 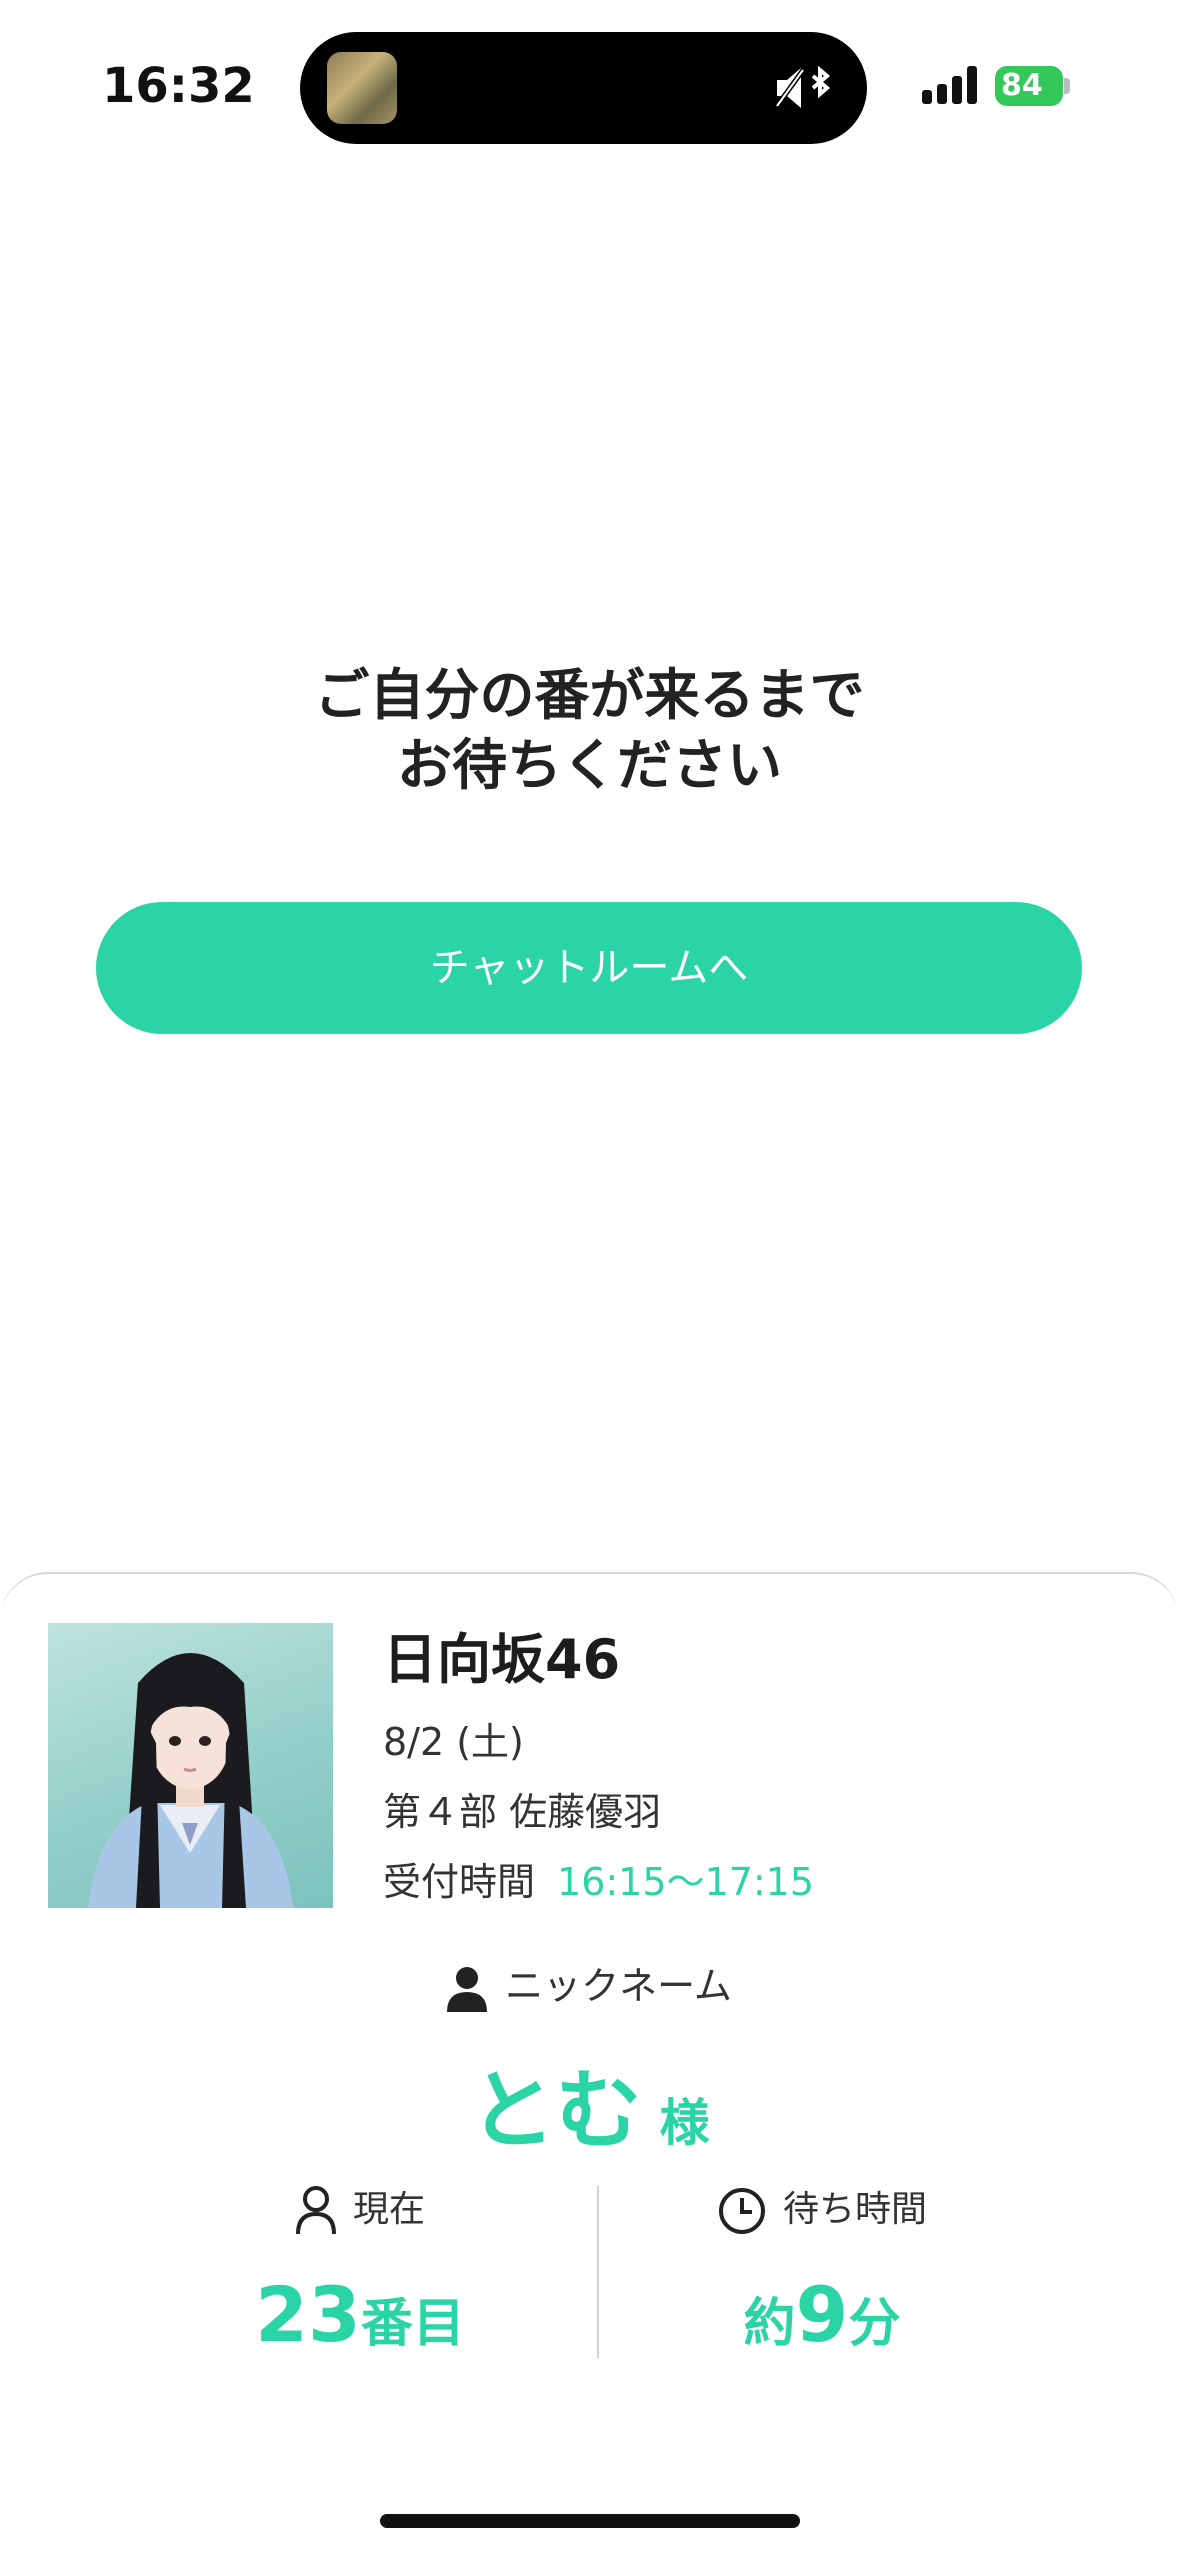 What do you see at coordinates (1067, 86) in the screenshot?
I see `battery-tip` at bounding box center [1067, 86].